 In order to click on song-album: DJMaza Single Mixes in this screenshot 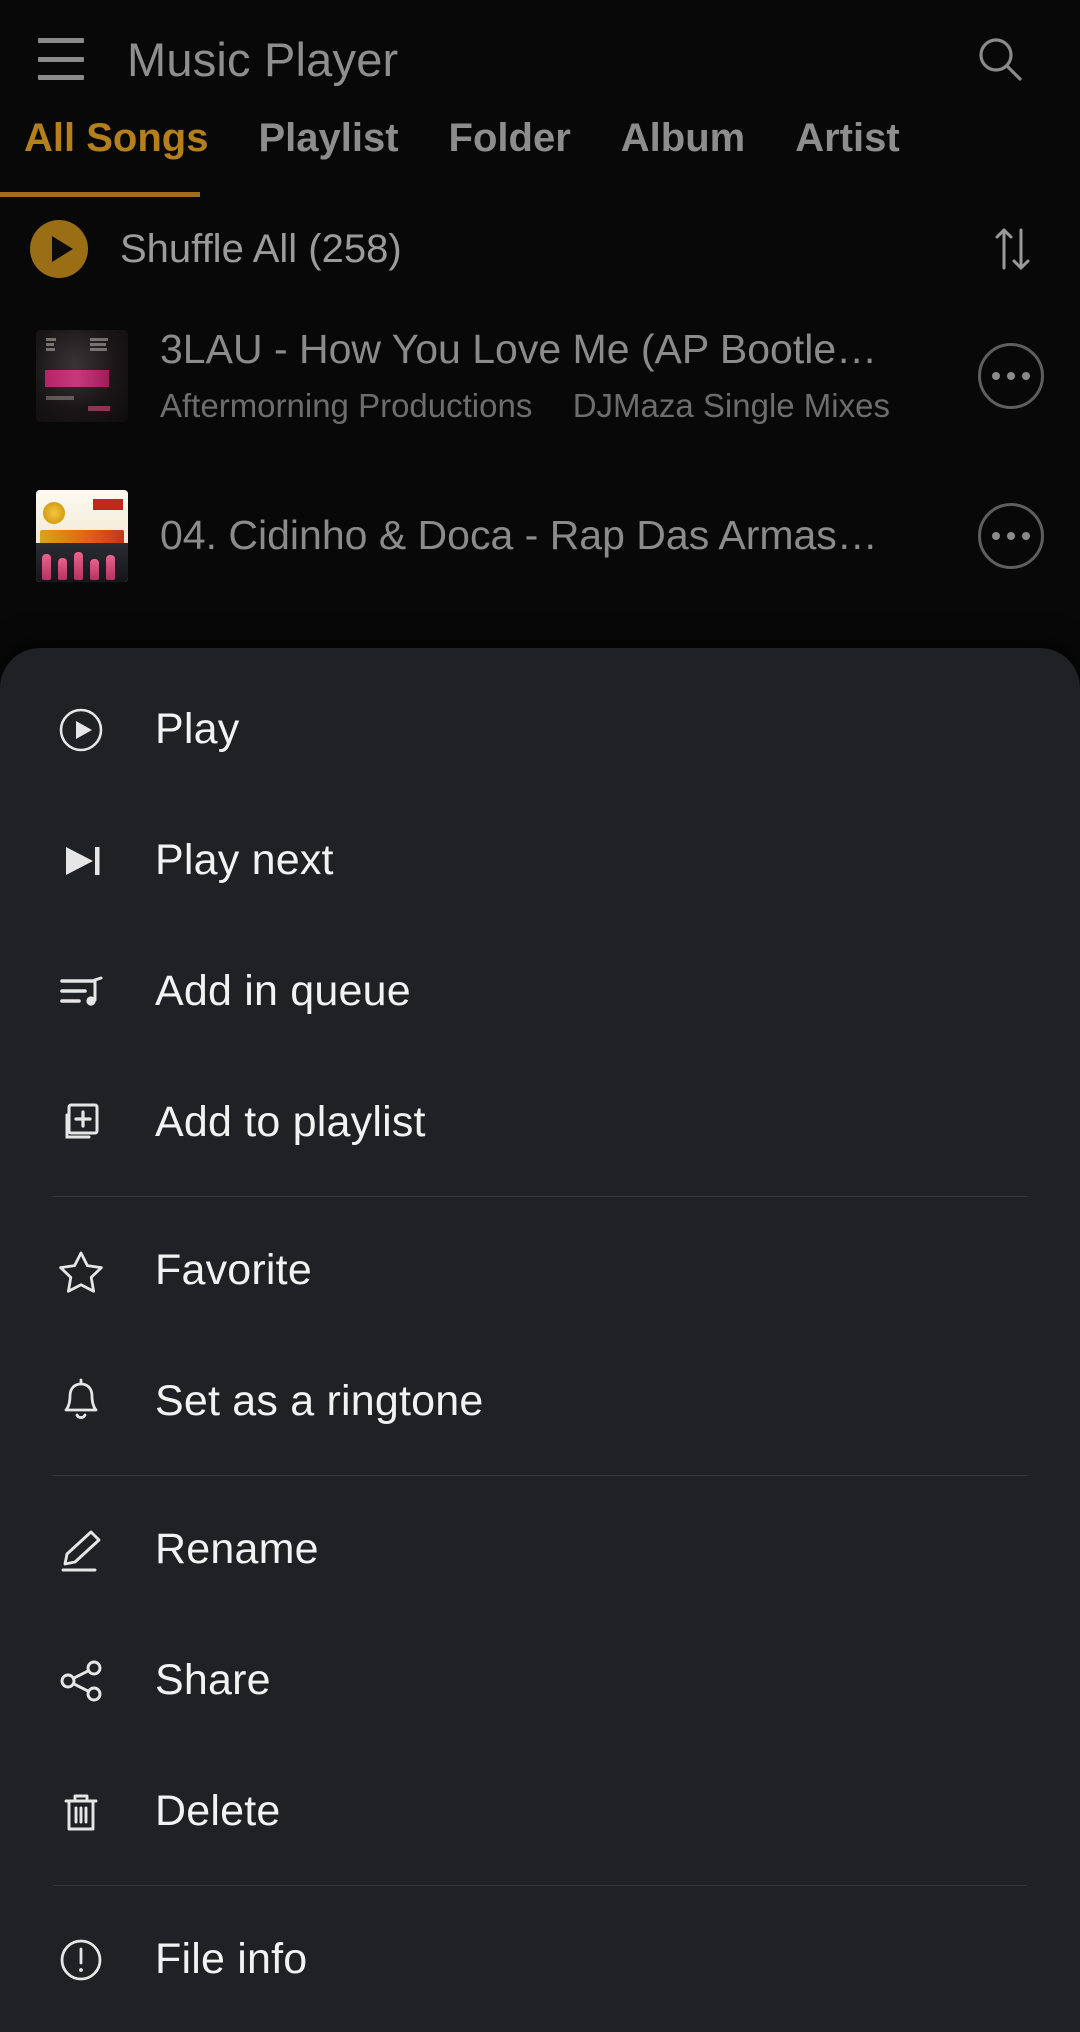, I will do `click(731, 405)`.